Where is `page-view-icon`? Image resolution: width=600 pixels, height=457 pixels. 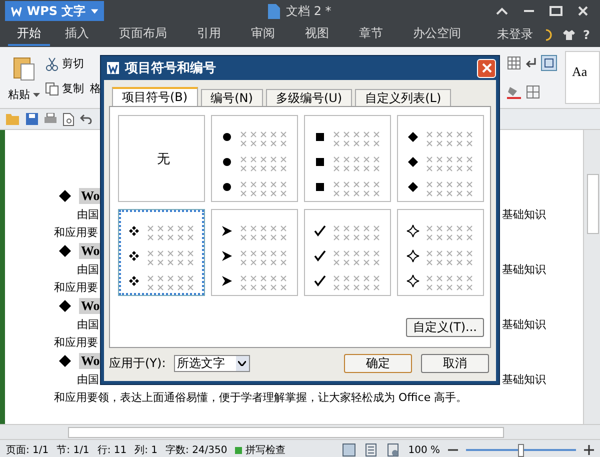 page-view-icon is located at coordinates (349, 450).